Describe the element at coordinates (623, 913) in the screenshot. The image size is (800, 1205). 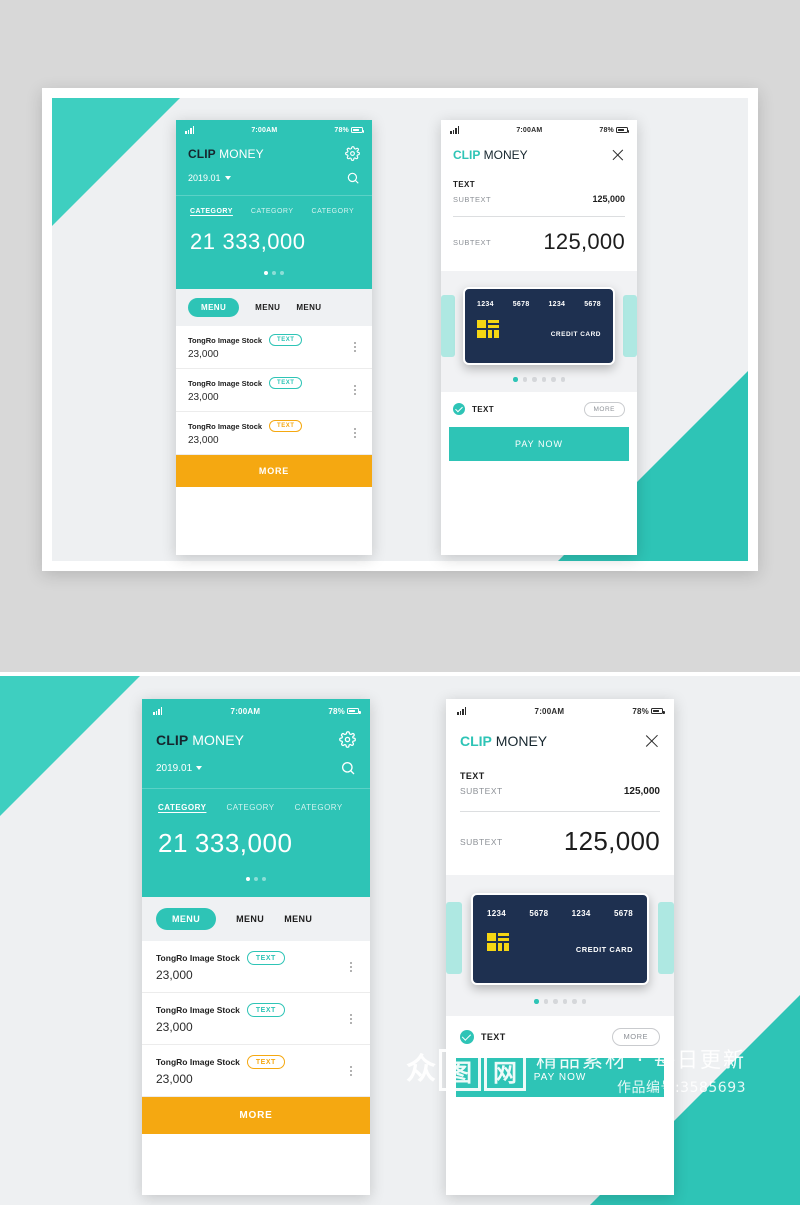
I see `card-digit-group-3: 5678` at that location.